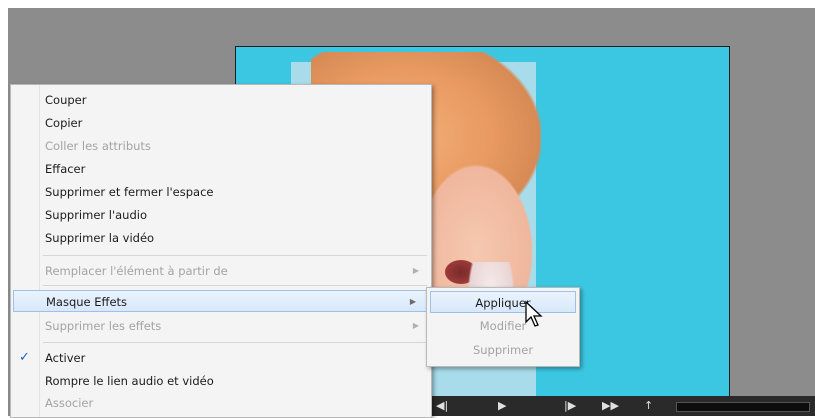 This screenshot has width=815, height=418. I want to click on submenu-item-label: Modifier, so click(503, 326).